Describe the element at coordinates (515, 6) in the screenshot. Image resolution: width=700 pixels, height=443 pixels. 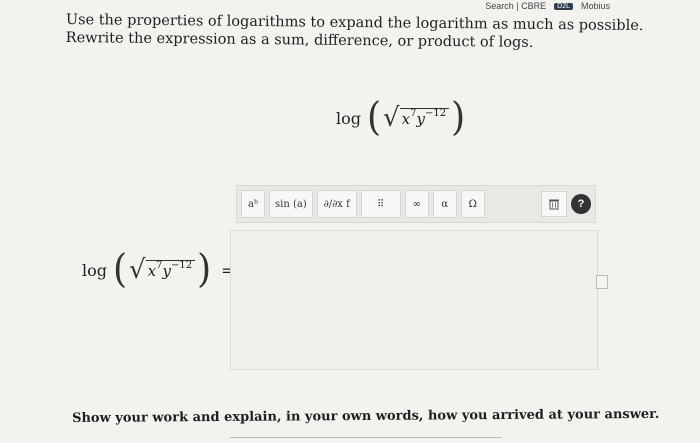
I see `bookmark-search-cbre: Search | CBRE` at that location.